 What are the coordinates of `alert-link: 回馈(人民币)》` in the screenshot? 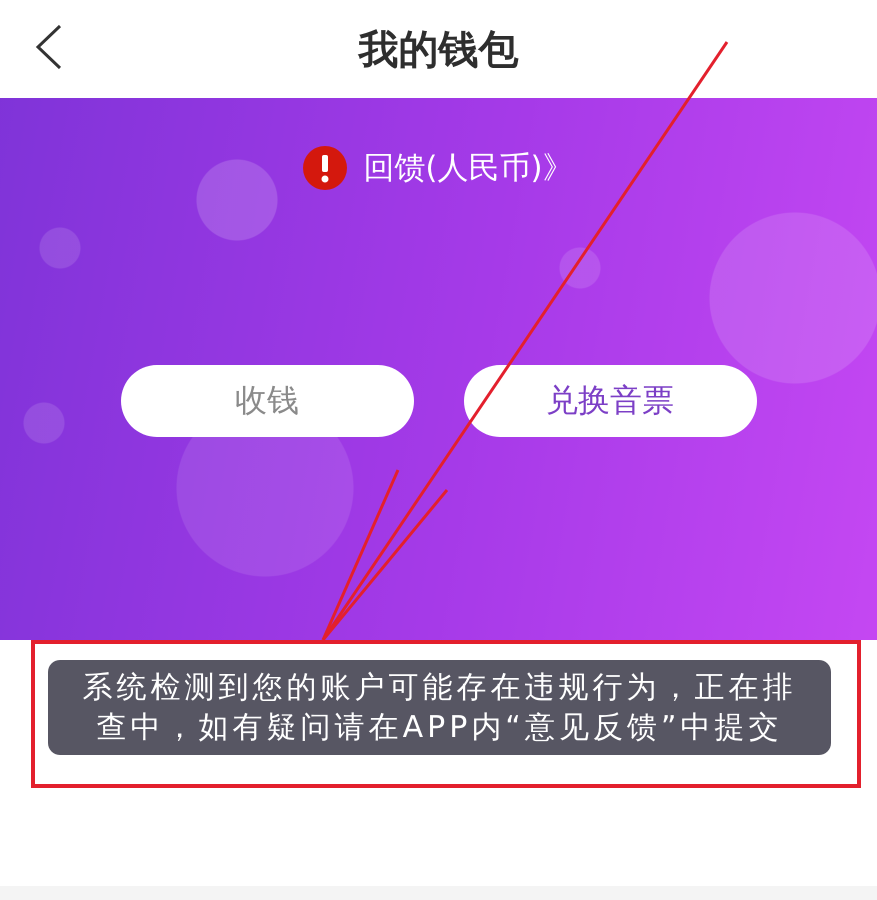 It's located at (438, 168).